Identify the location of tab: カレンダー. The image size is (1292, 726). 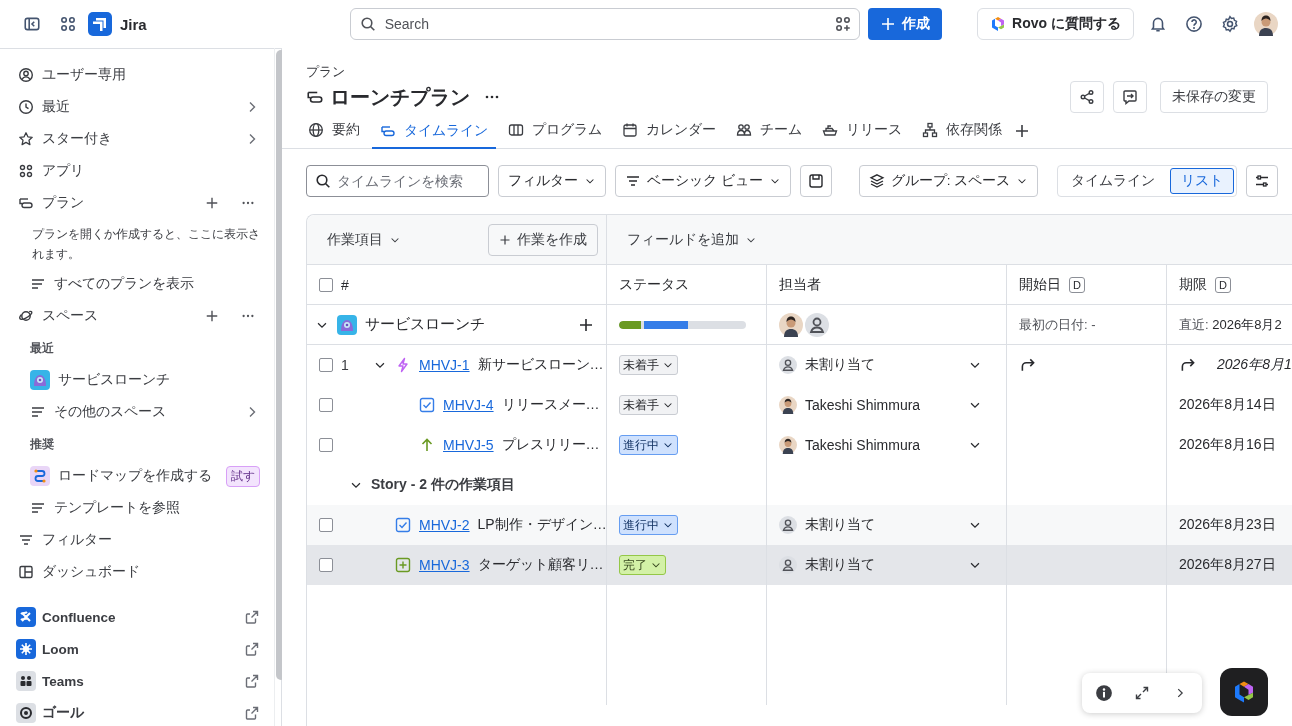
(669, 131).